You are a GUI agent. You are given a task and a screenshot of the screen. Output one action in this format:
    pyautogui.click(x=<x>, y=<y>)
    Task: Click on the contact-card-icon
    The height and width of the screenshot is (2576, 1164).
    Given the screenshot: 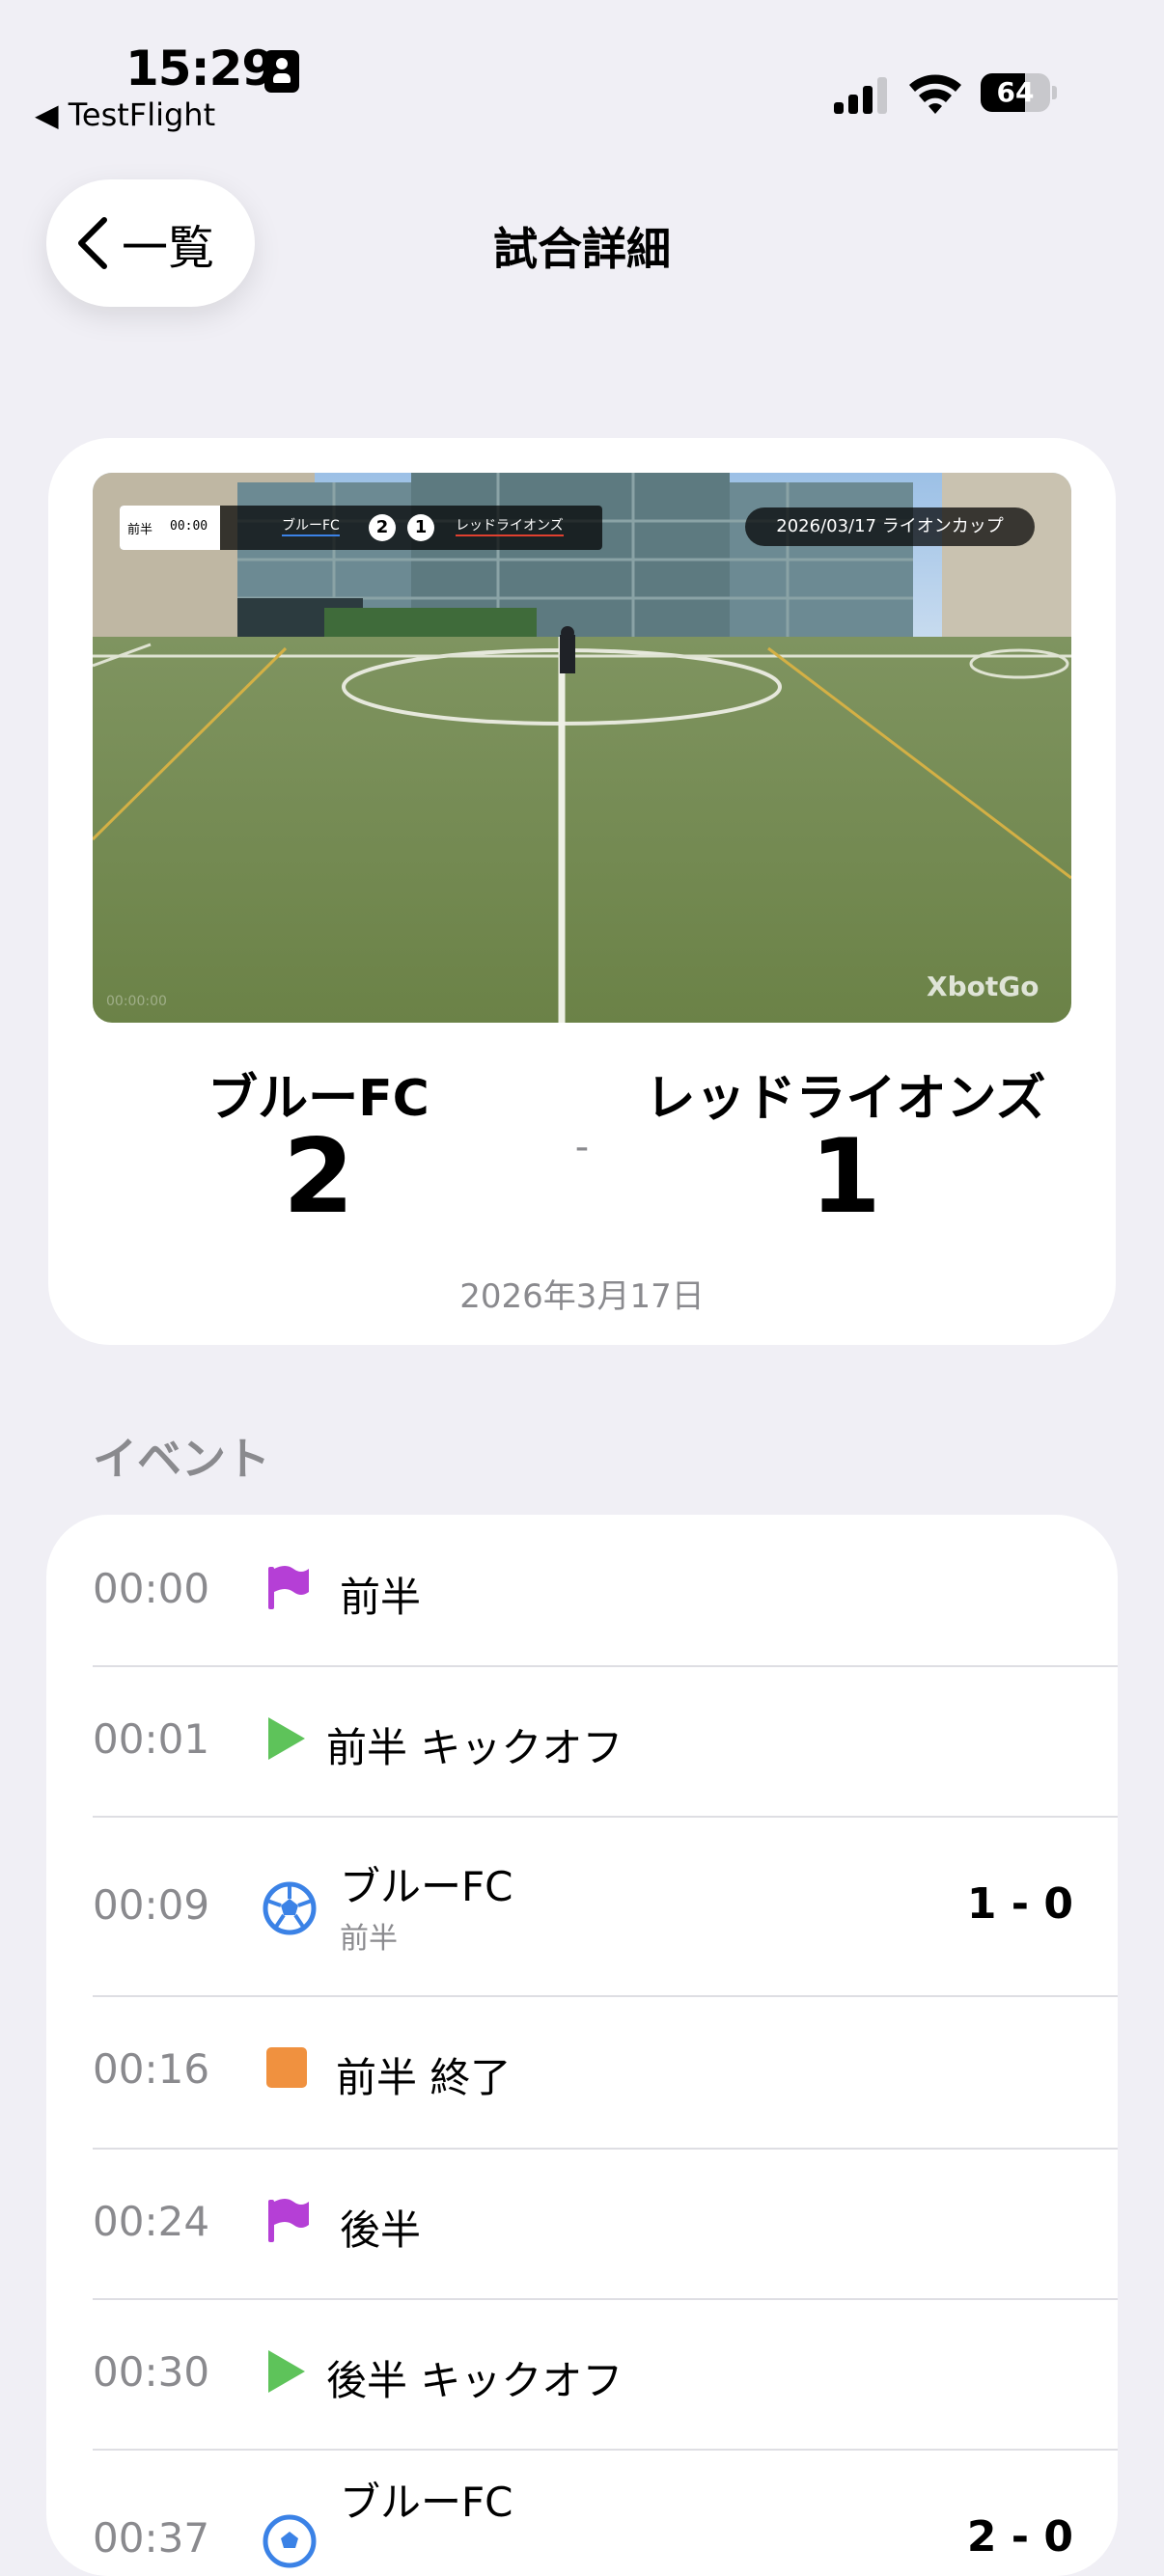 What is the action you would take?
    pyautogui.click(x=282, y=71)
    